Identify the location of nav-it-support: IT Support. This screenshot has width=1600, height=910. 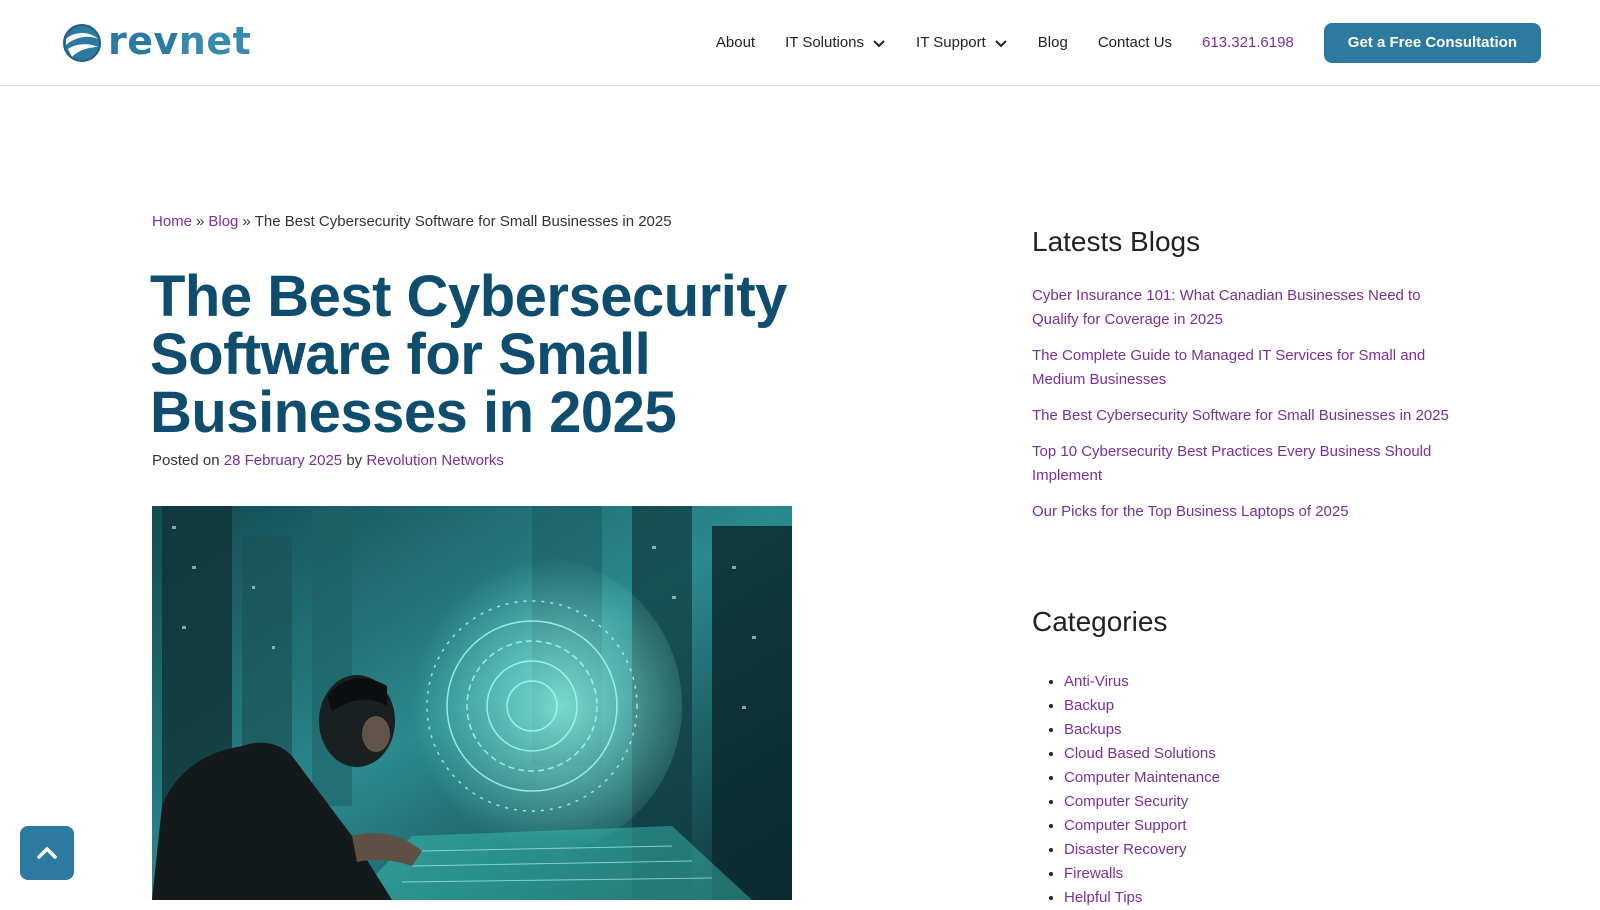
(962, 42).